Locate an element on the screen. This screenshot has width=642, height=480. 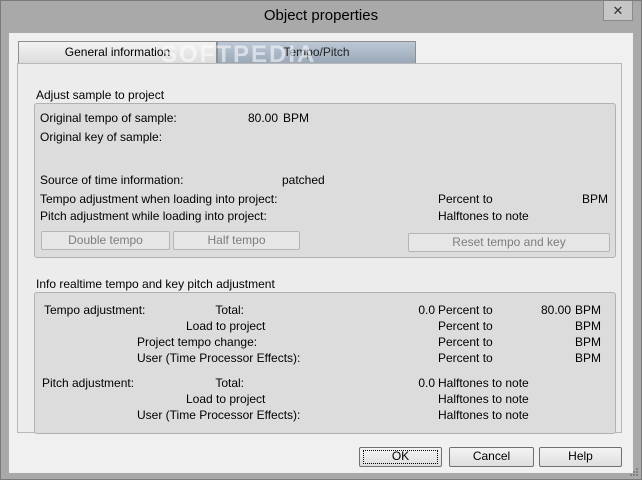
tab-general-information: General information is located at coordinates (117, 52).